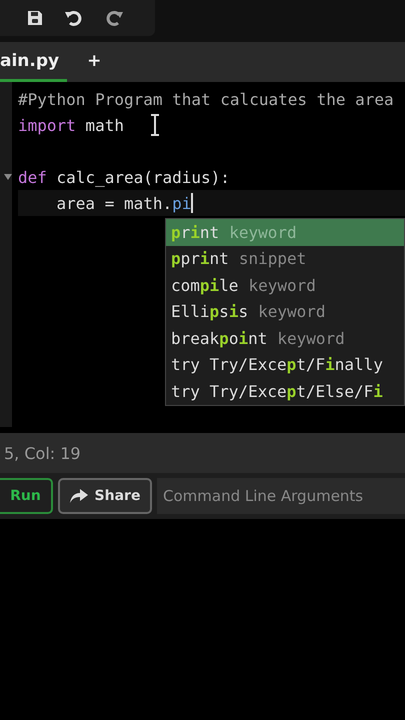 This screenshot has width=405, height=720. What do you see at coordinates (124, 203) in the screenshot?
I see `code-line: area = math.pi` at bounding box center [124, 203].